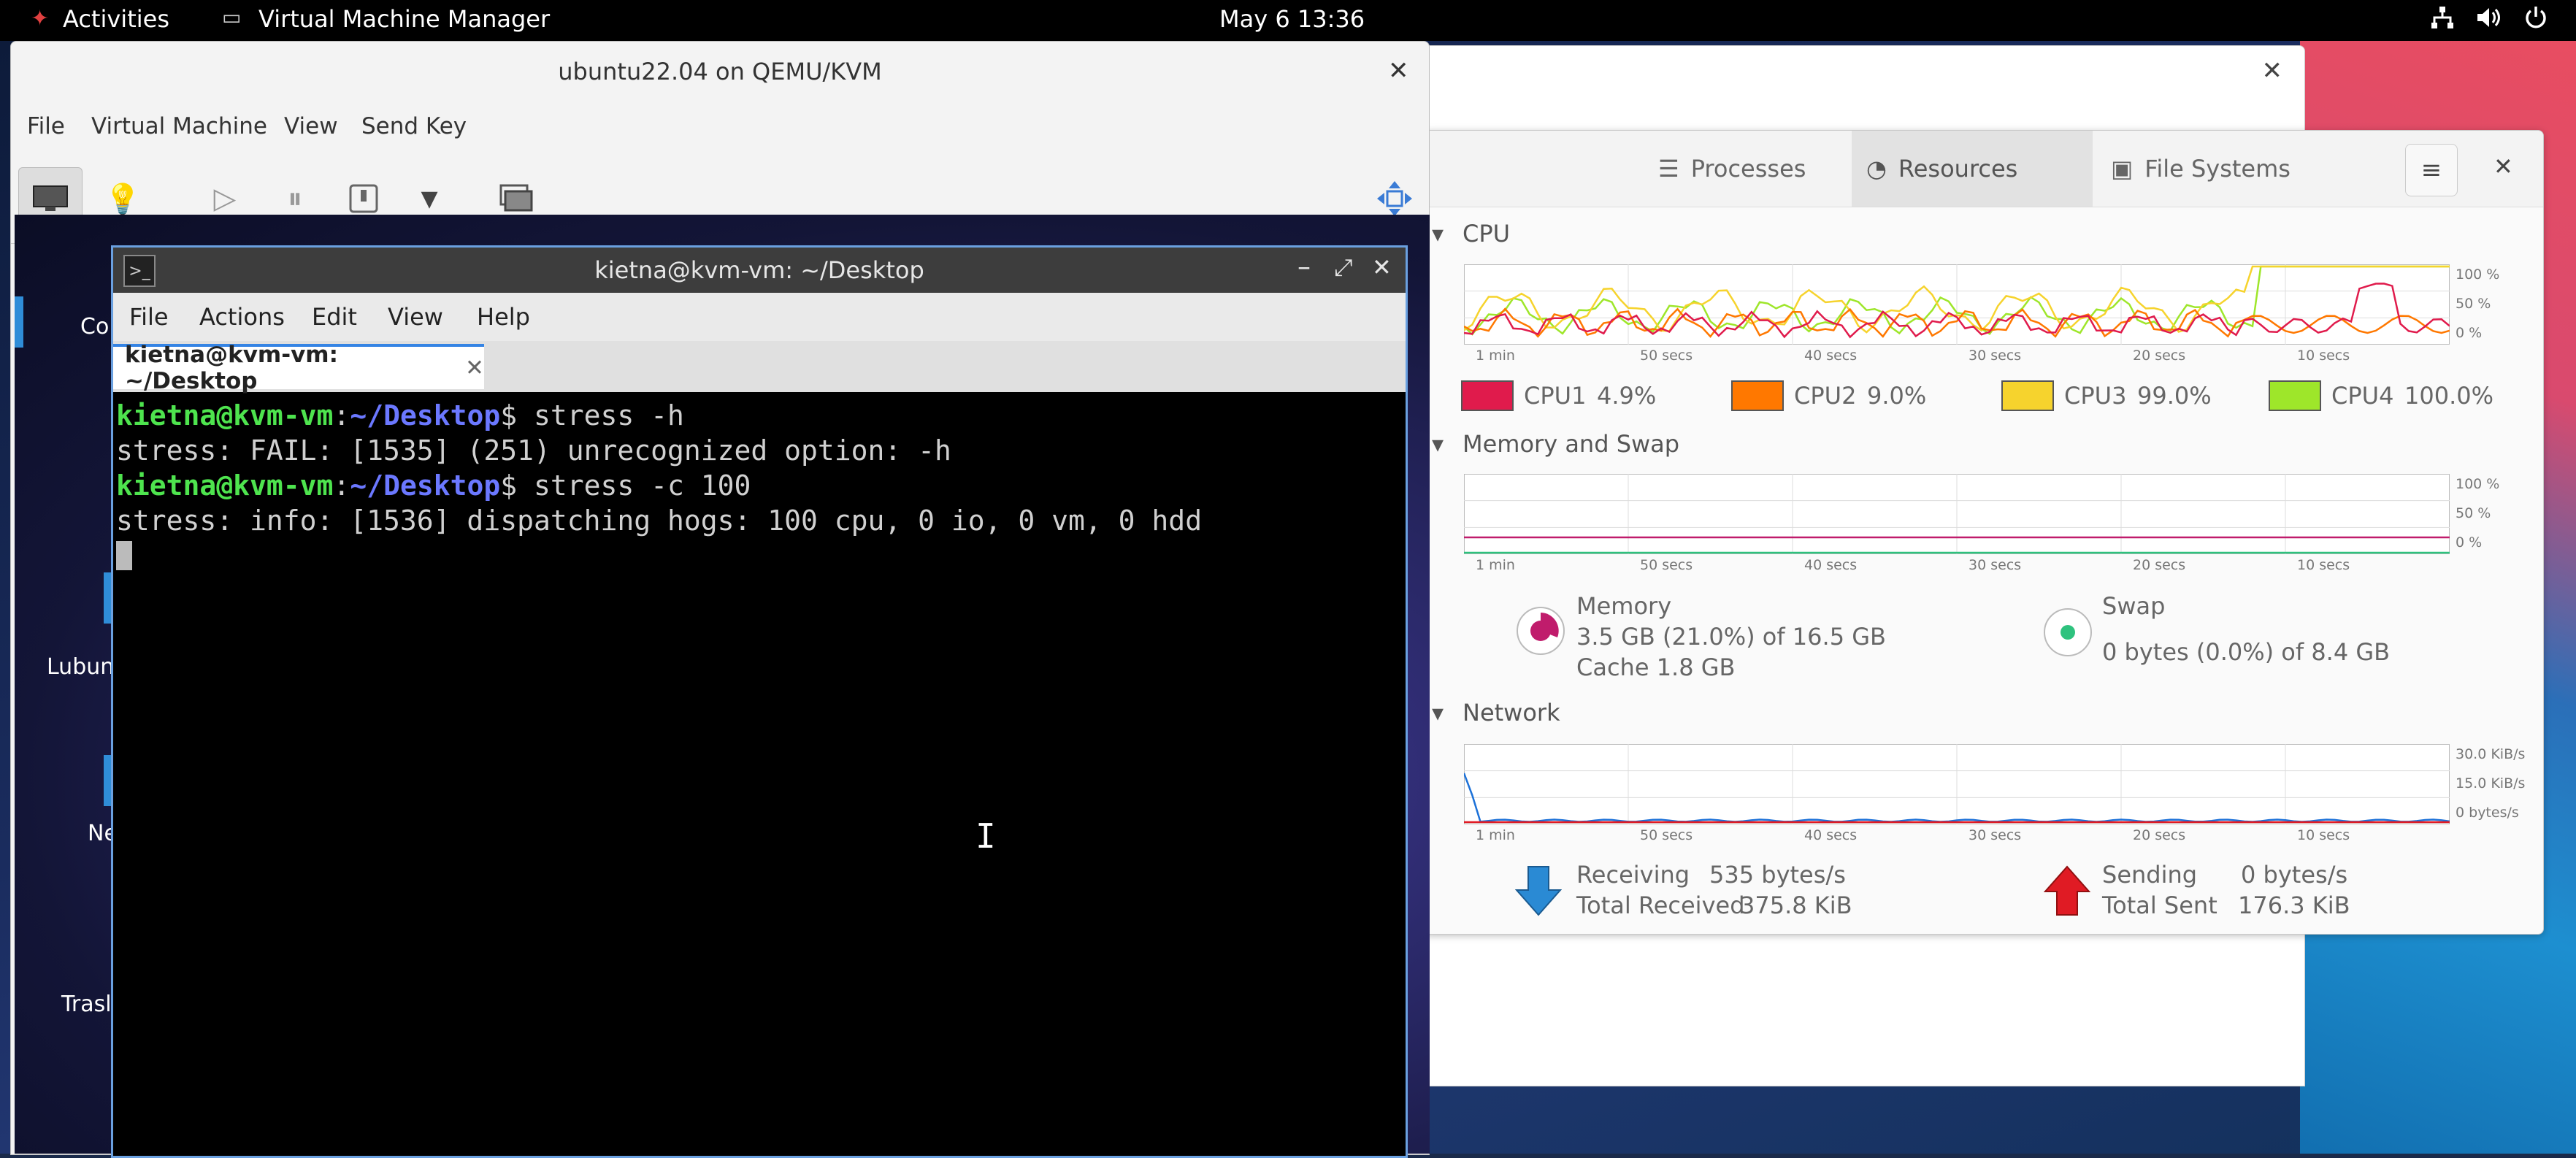 This screenshot has height=1158, width=2576. I want to click on receiving-arrow-icon, so click(1538, 891).